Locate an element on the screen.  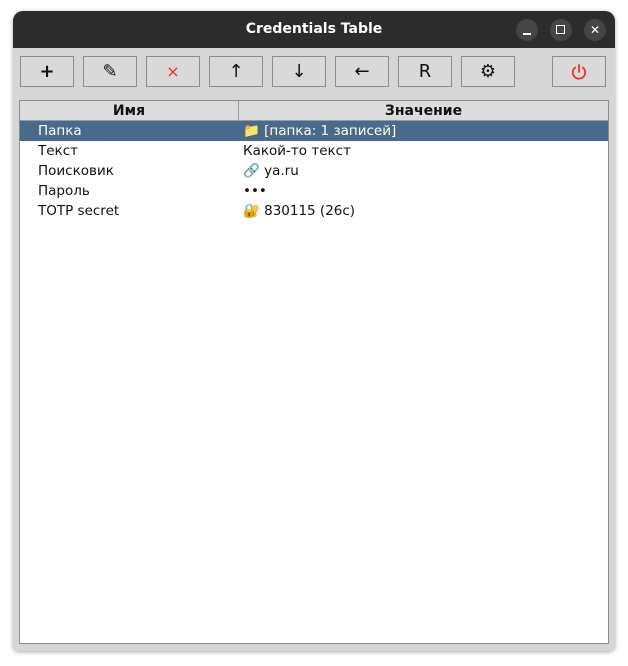
close-icon: ✕ is located at coordinates (595, 30).